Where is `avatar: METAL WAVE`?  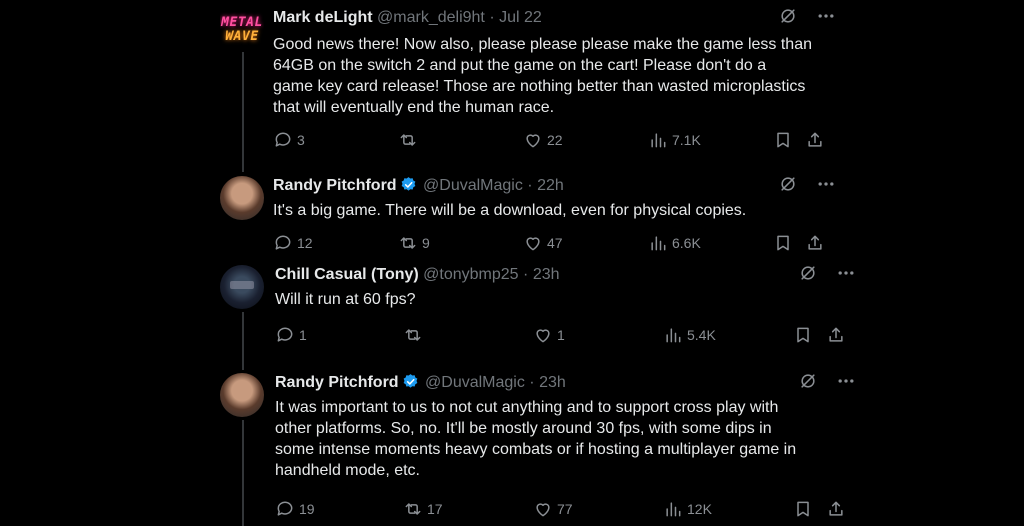
avatar: METAL WAVE is located at coordinates (242, 30).